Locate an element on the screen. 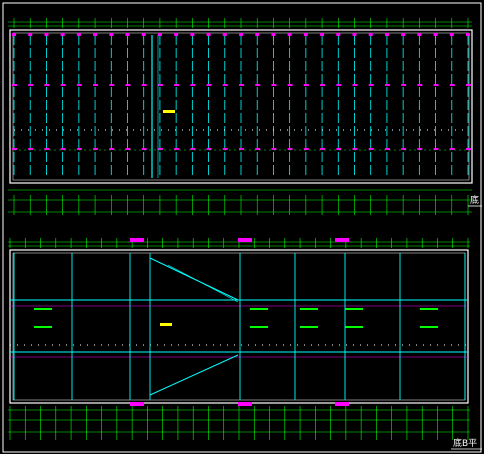 The height and width of the screenshot is (454, 484). upper-plan-title: 底 is located at coordinates (474, 200).